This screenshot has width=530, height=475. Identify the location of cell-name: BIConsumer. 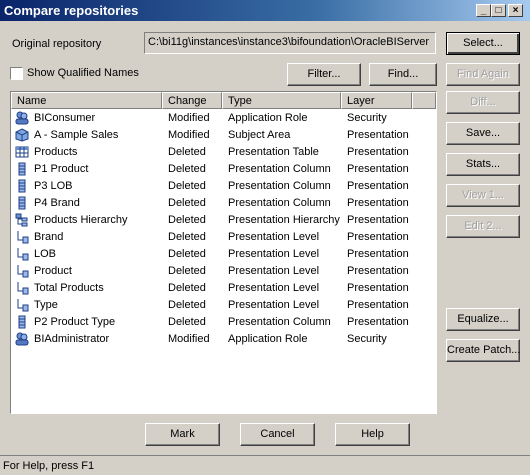
(65, 118).